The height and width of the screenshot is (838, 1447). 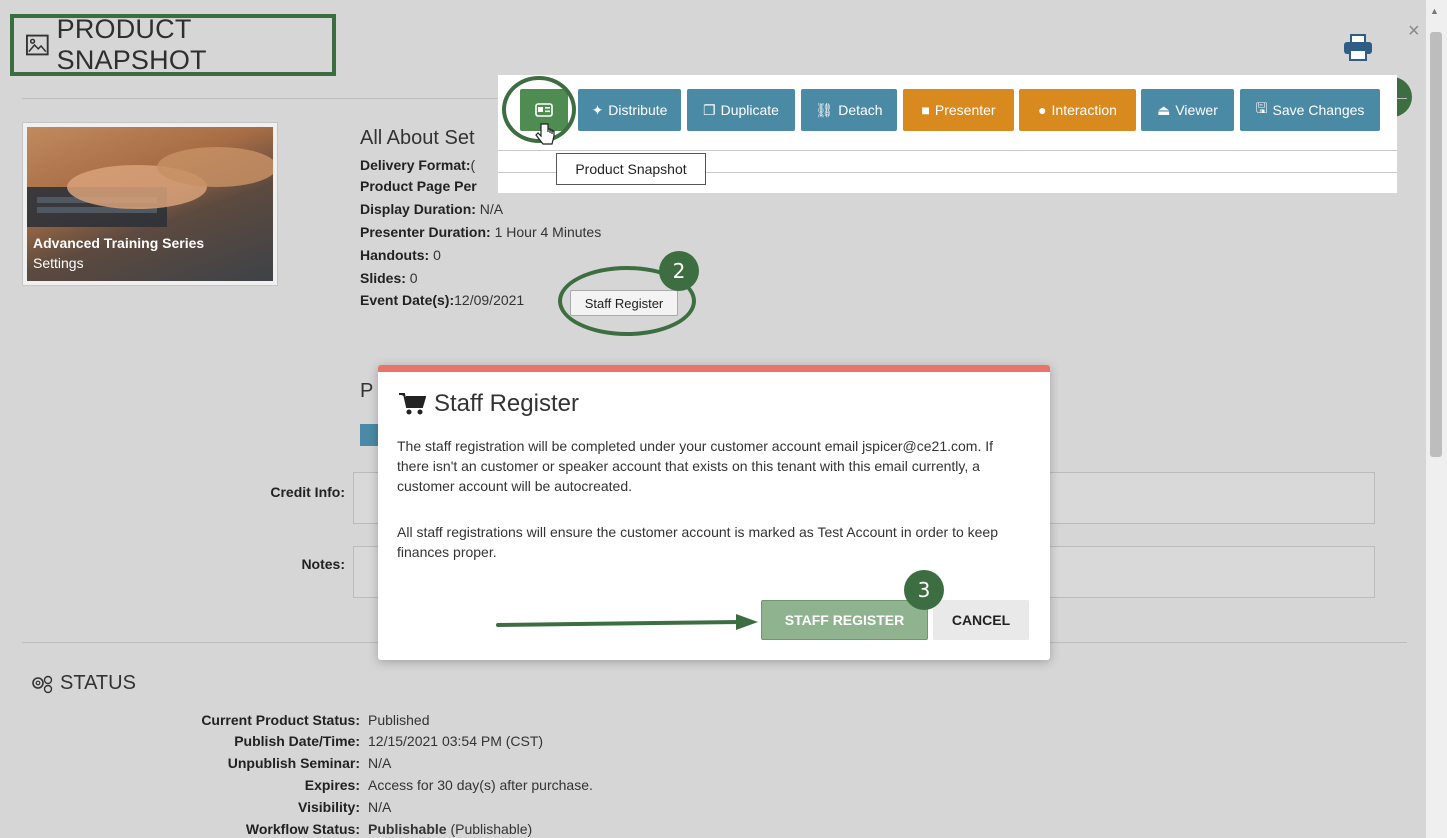 What do you see at coordinates (1310, 110) in the screenshot?
I see `save-changes-button: 🖫 Save Changes` at bounding box center [1310, 110].